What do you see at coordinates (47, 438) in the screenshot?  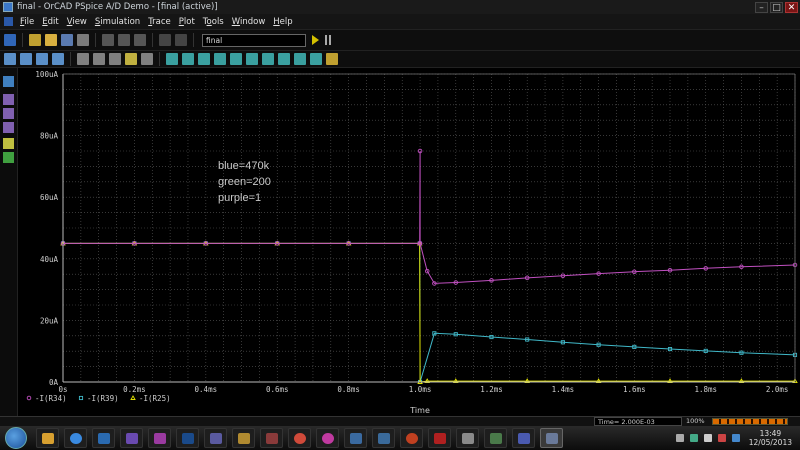 I see `taskbar-explorer` at bounding box center [47, 438].